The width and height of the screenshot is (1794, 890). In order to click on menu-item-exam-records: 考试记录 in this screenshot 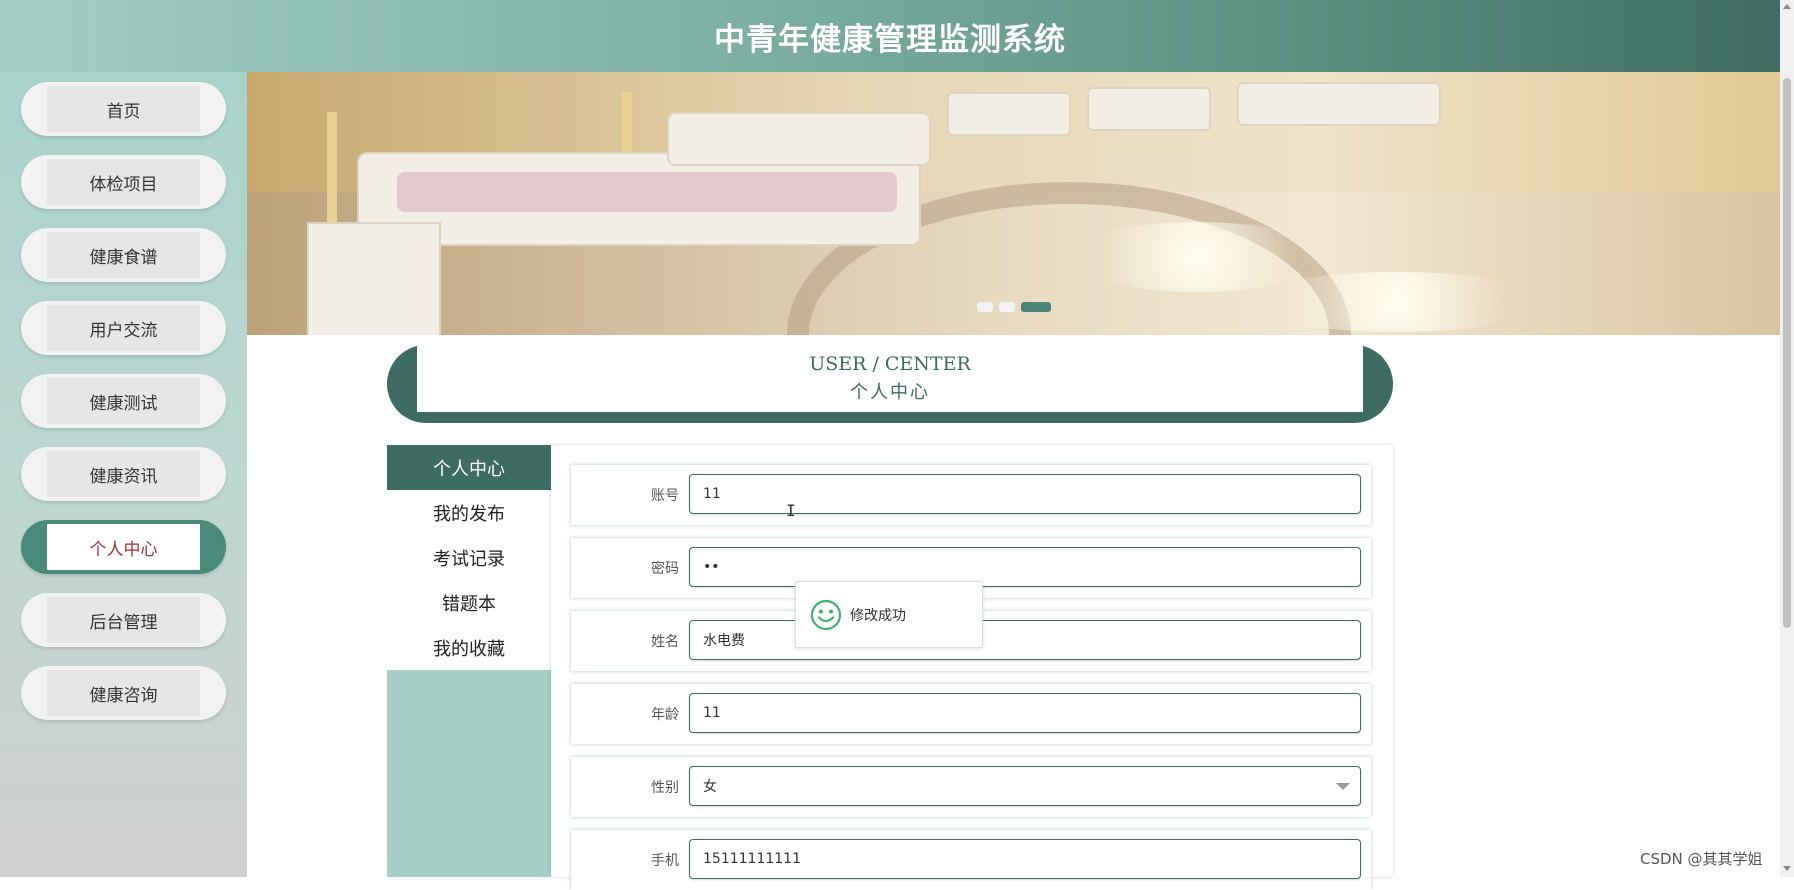, I will do `click(469, 557)`.